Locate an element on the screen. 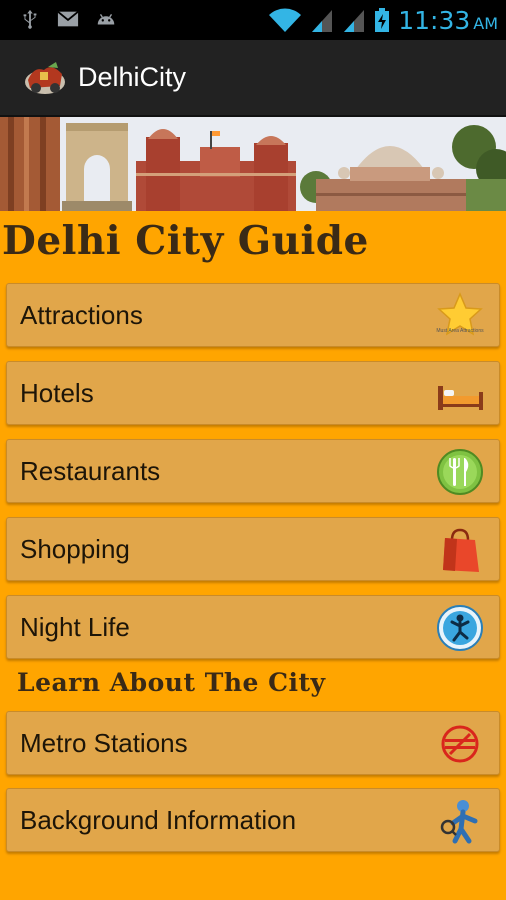 The image size is (506, 900). bed-icon is located at coordinates (460, 398).